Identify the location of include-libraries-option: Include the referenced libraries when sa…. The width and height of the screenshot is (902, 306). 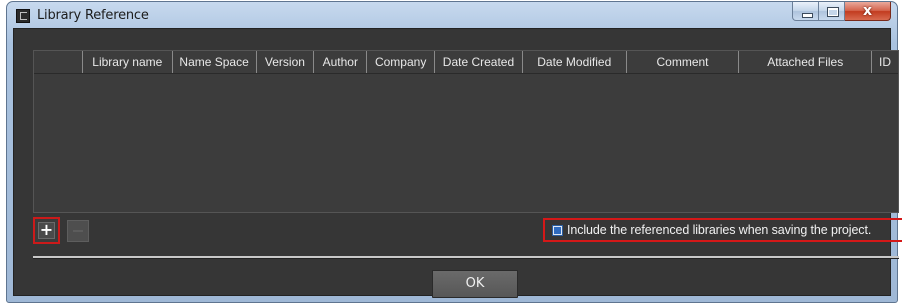
(722, 230).